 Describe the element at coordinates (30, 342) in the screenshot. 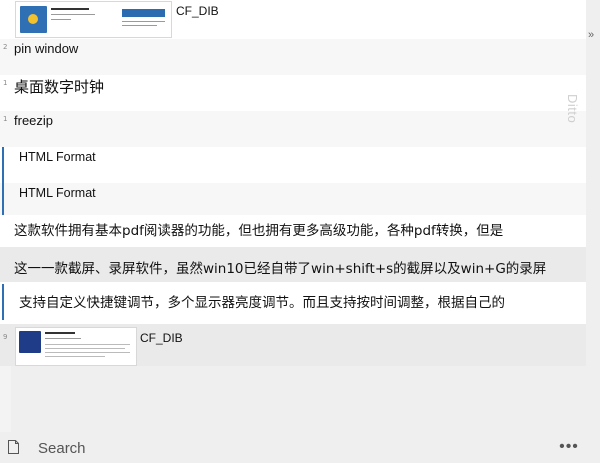

I see `ditto-logo-icon` at that location.